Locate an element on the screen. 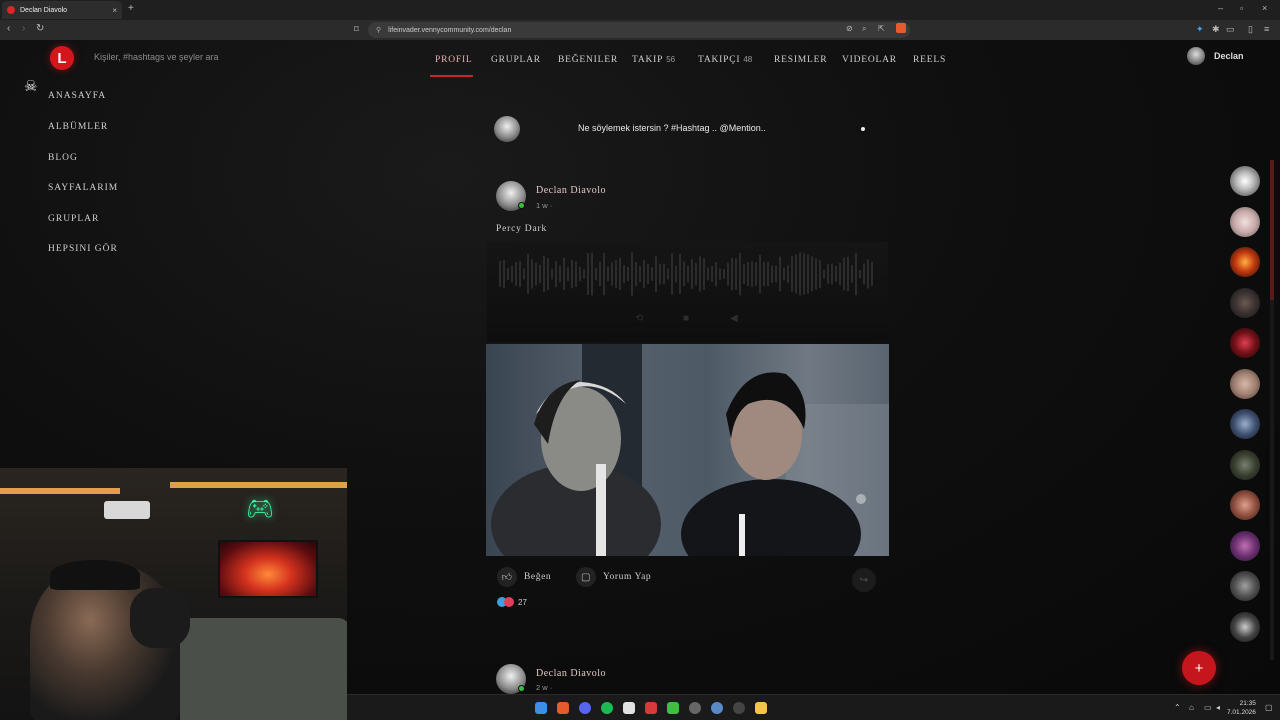 Image resolution: width=1280 pixels, height=720 pixels. online-list-scrollbar is located at coordinates (1272, 410).